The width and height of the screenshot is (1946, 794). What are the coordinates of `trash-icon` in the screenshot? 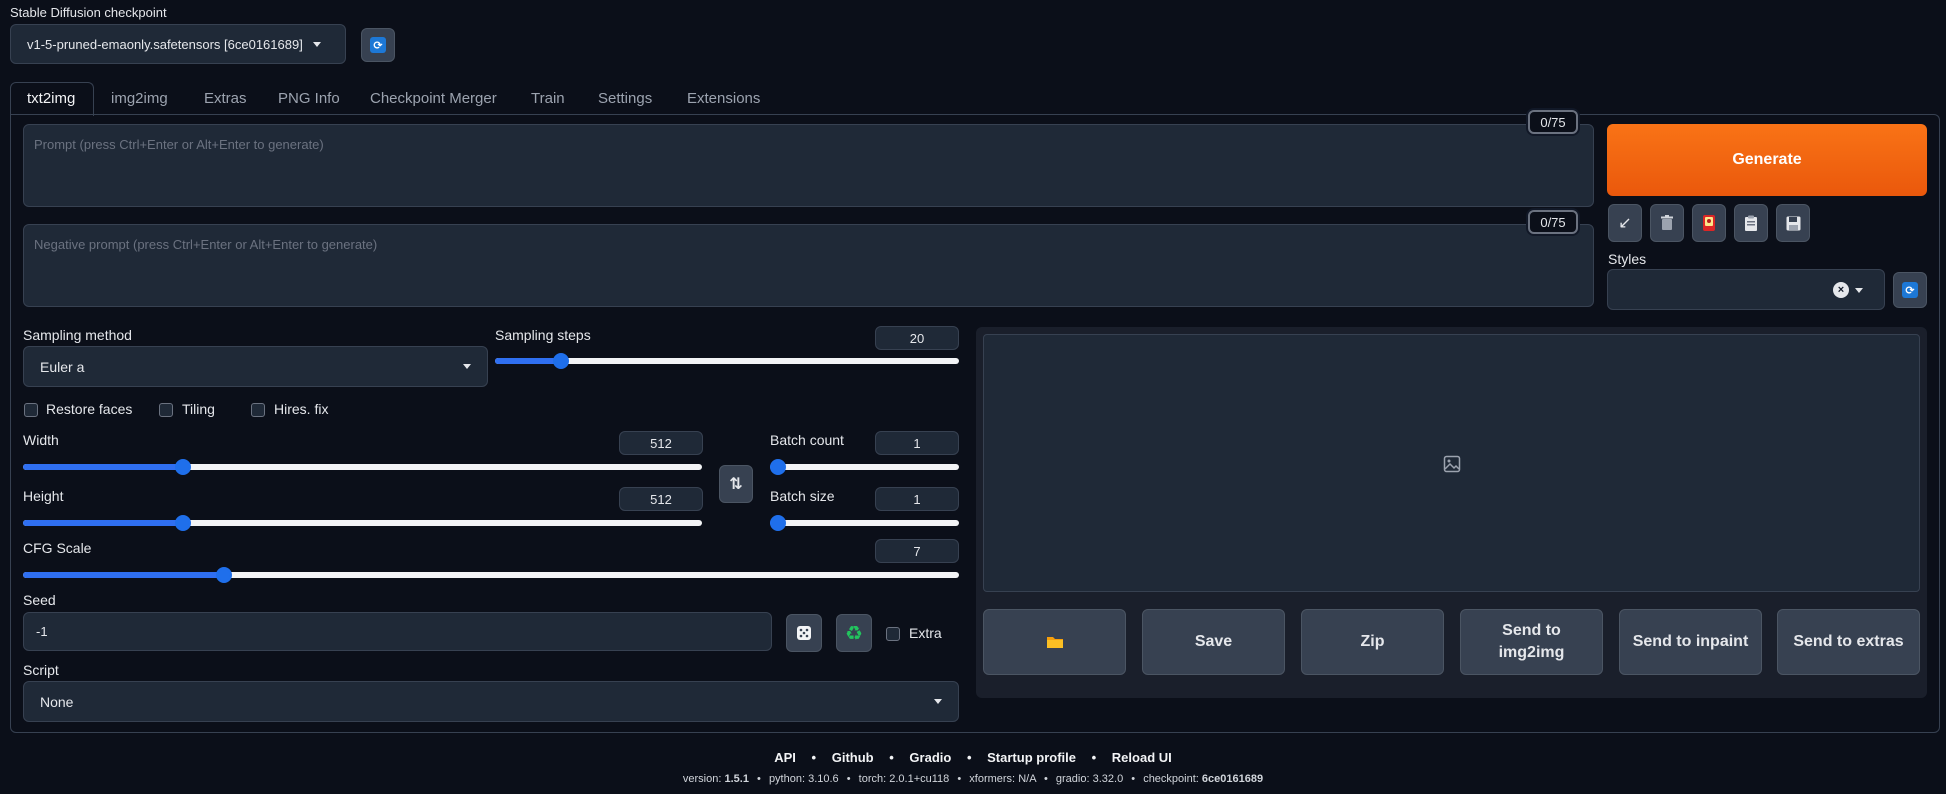 It's located at (1667, 222).